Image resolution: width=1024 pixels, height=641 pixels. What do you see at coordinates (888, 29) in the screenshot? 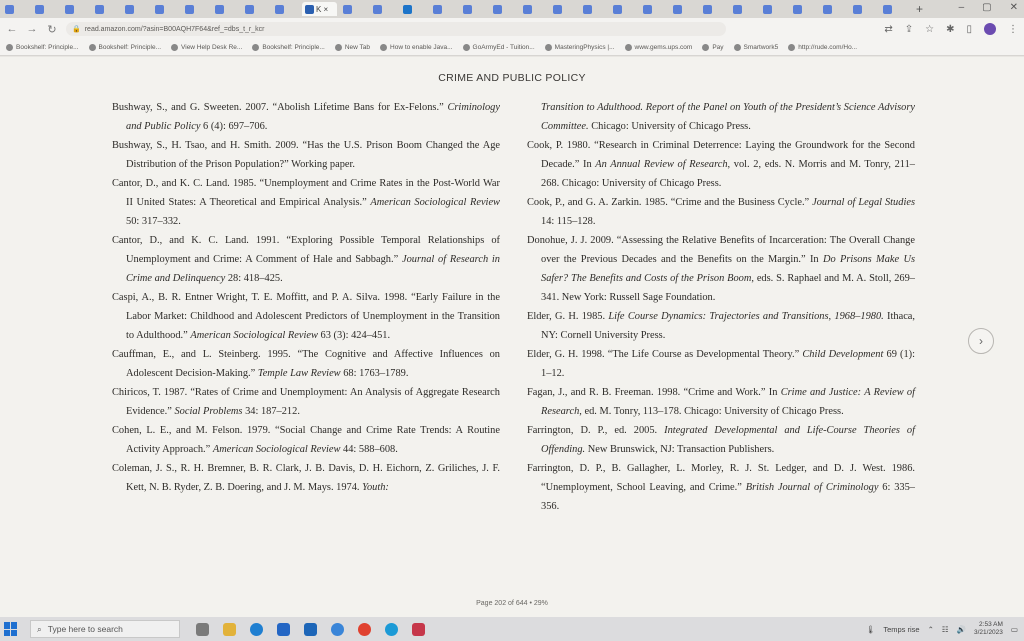
I see `translate-icon: ⇄` at bounding box center [888, 29].